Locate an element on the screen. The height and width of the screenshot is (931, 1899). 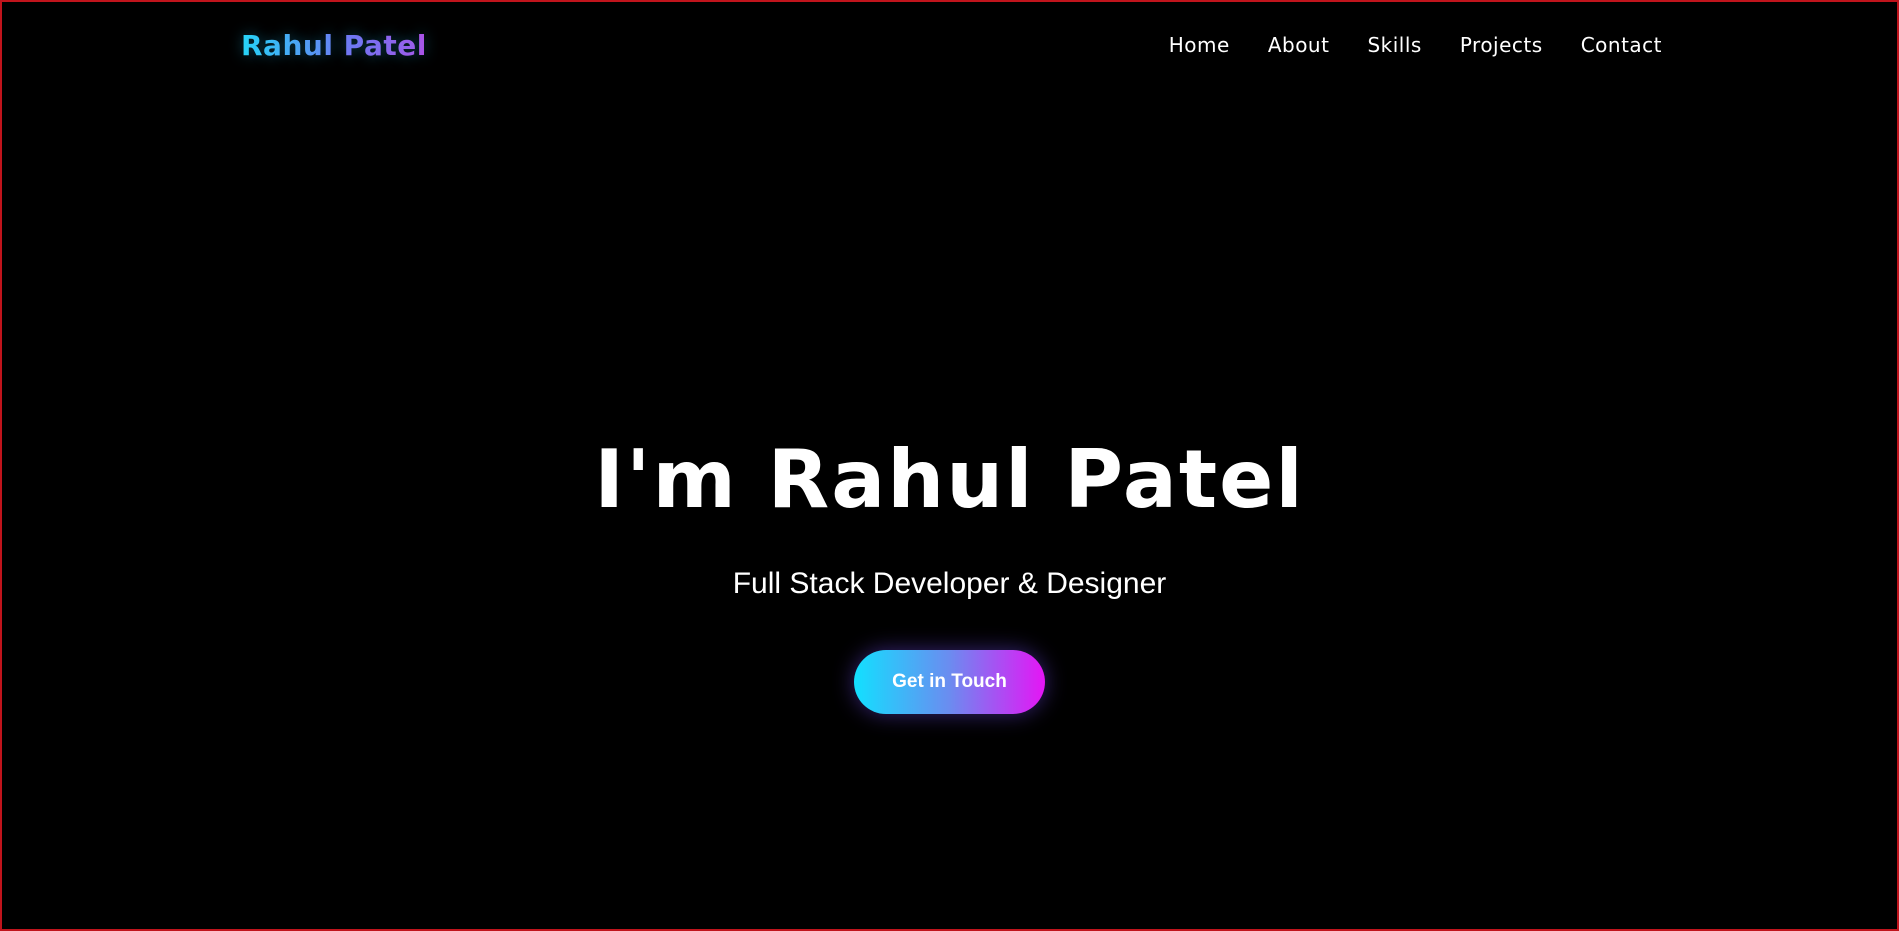
get-in-touch-button: Get in Touch is located at coordinates (949, 682).